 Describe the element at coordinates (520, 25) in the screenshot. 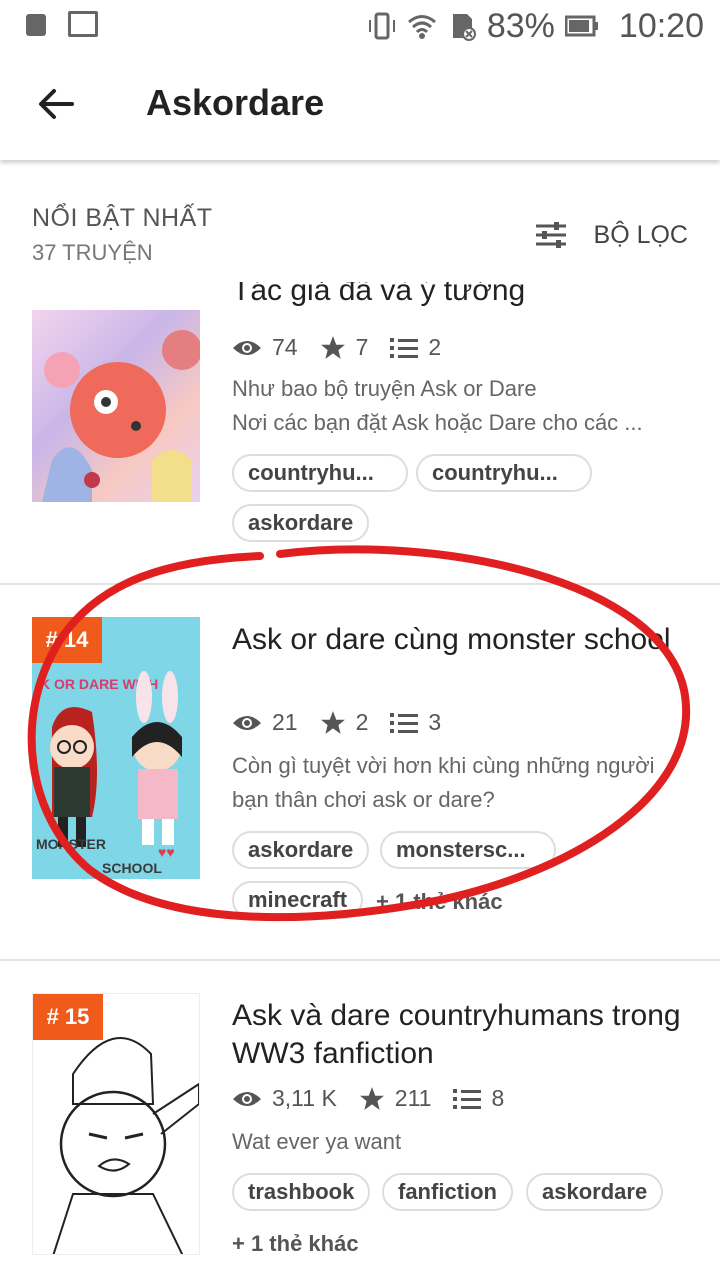

I see `battery-percent: 83%` at that location.